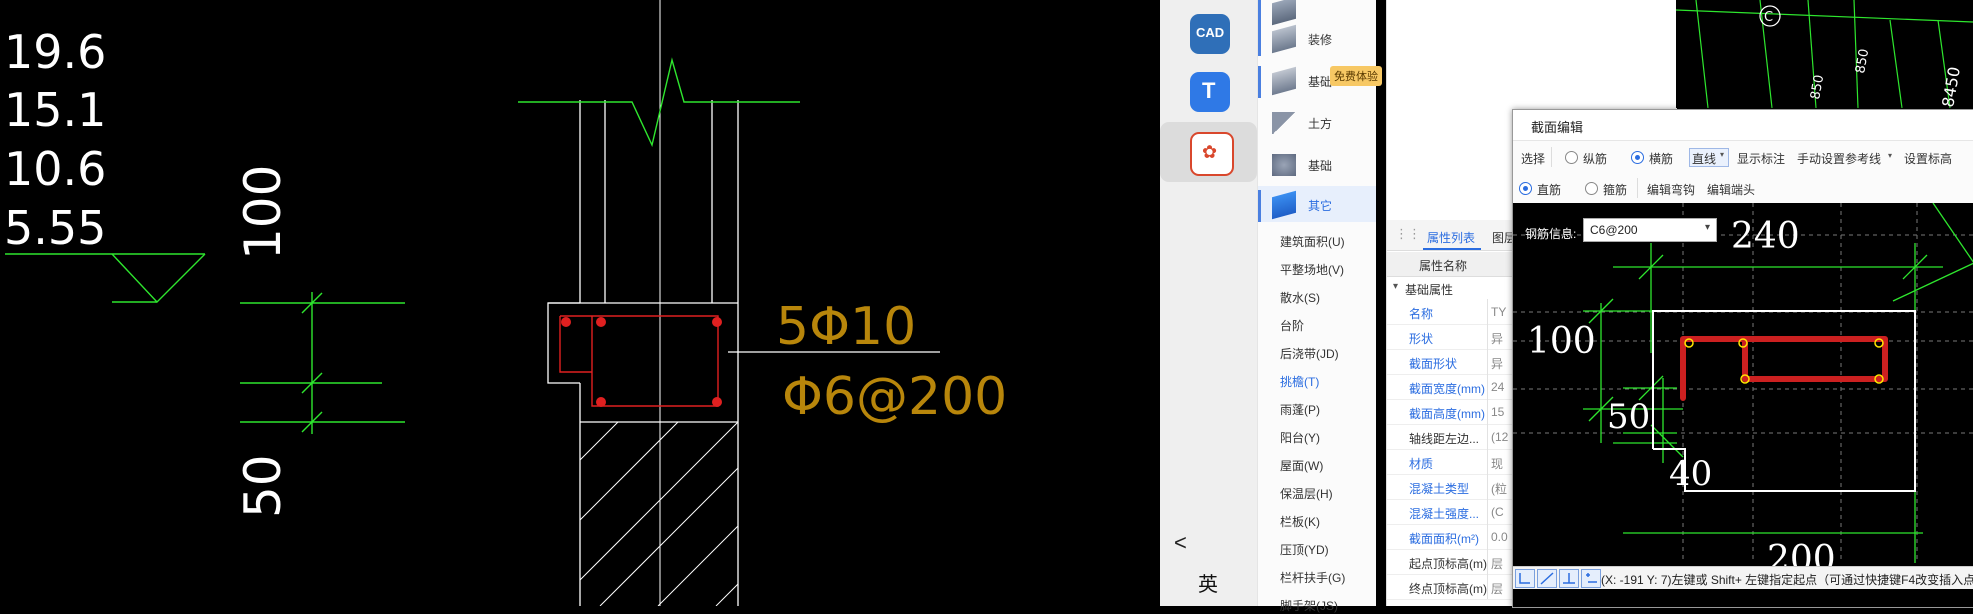 This screenshot has width=1973, height=614. Describe the element at coordinates (1497, 412) in the screenshot. I see `prop-value: 15` at that location.